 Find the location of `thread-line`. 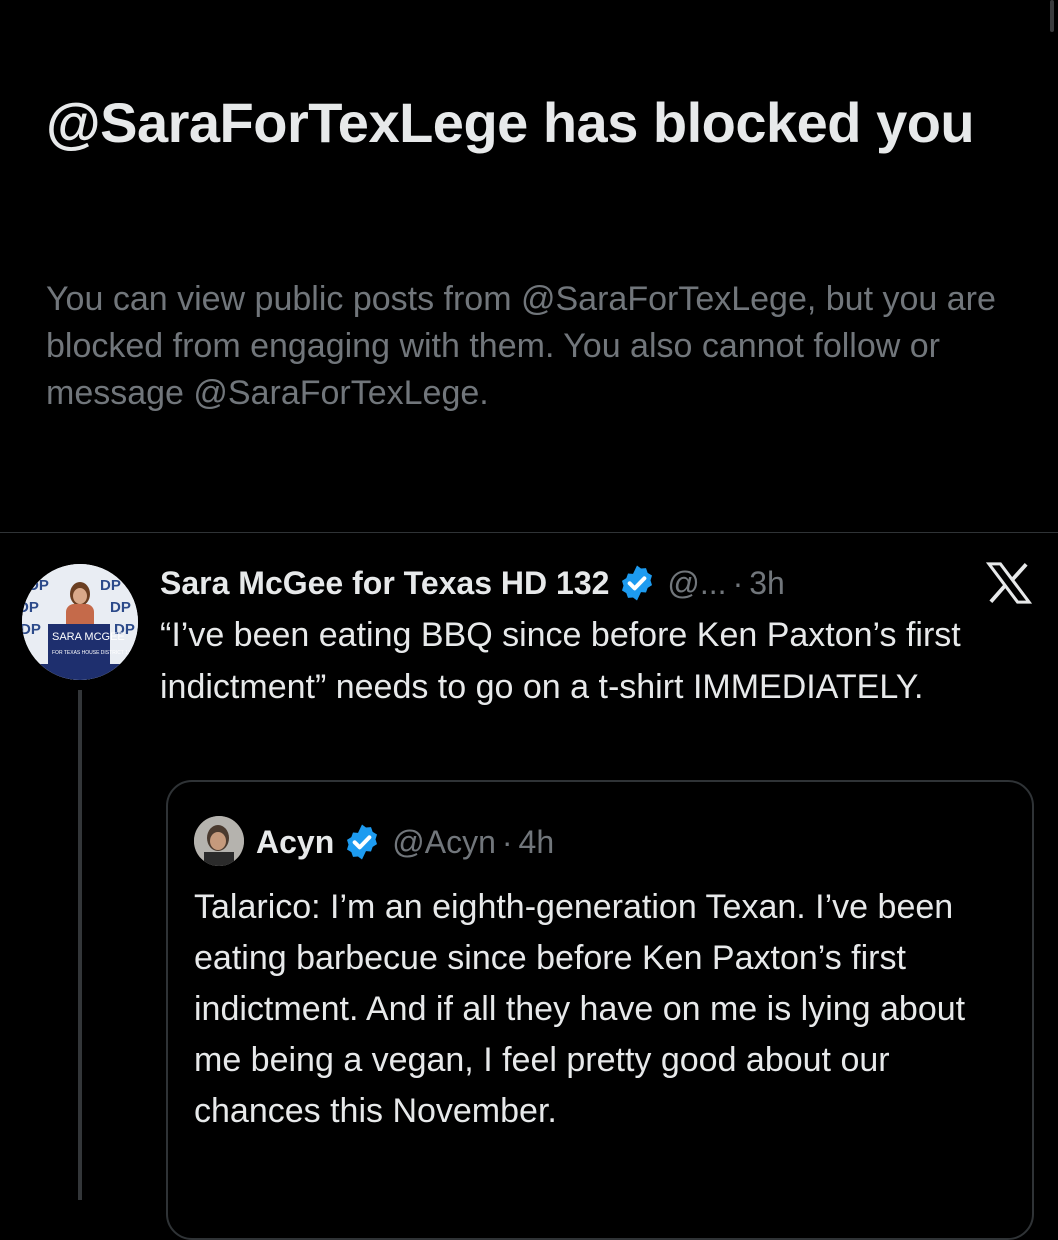

thread-line is located at coordinates (80, 945).